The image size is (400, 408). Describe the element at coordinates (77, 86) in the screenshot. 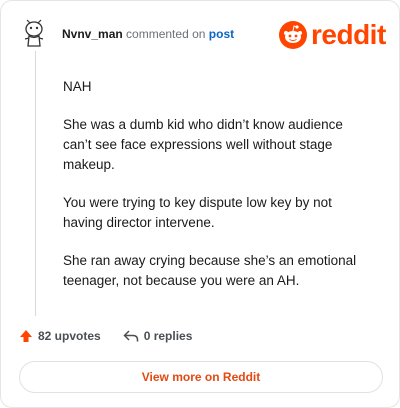

I see `comment-paragraph: NAH` at that location.